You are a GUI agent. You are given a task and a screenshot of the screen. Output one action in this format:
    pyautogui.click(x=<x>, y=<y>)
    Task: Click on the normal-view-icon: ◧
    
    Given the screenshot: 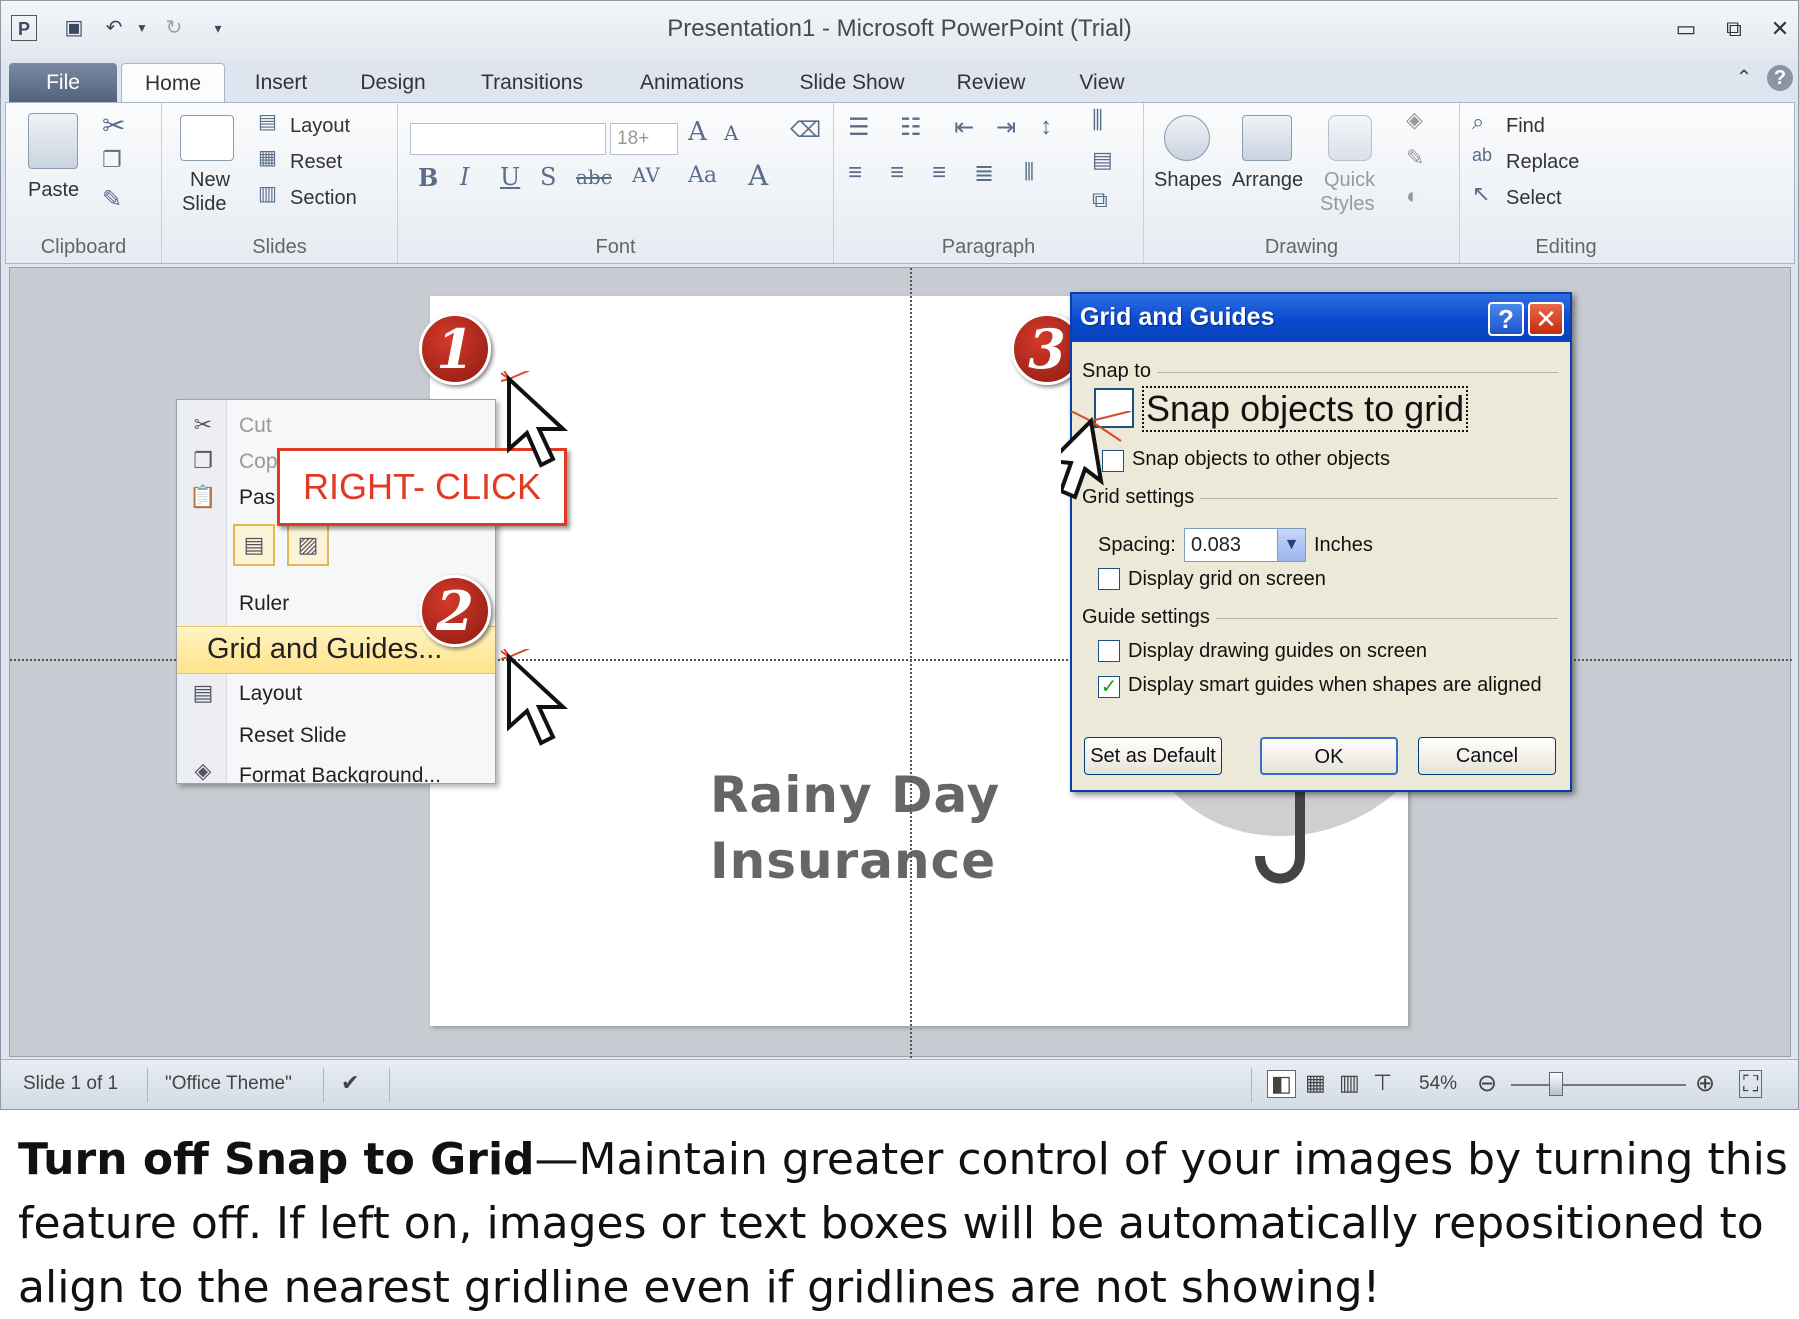 What is the action you would take?
    pyautogui.click(x=1281, y=1084)
    